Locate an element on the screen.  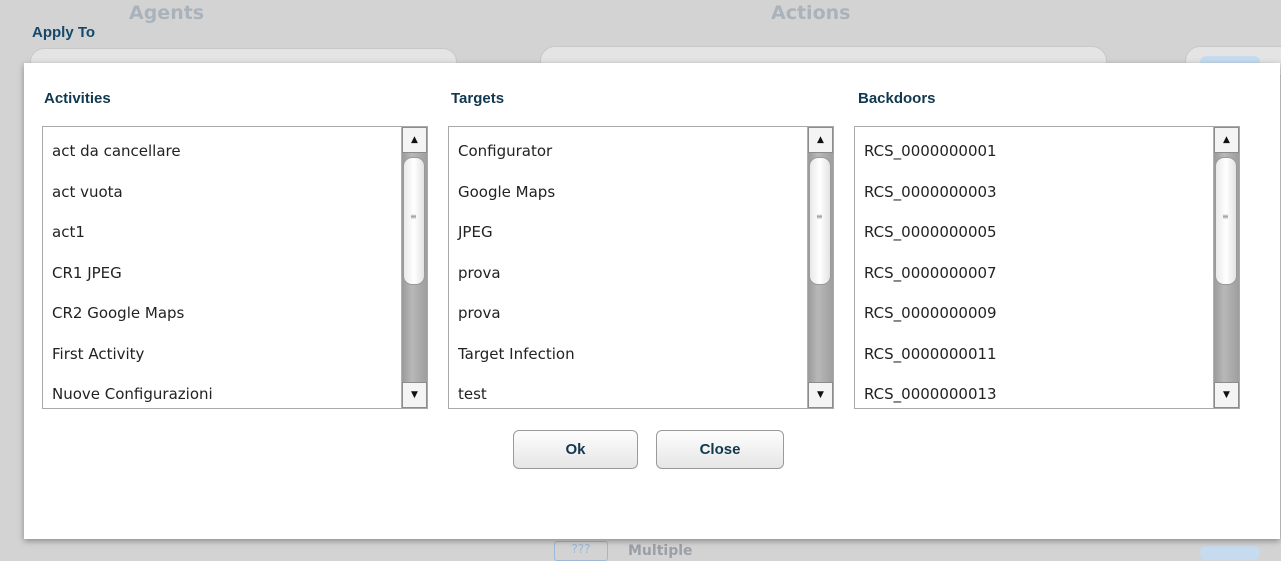
targets-heading: Targets is located at coordinates (478, 98).